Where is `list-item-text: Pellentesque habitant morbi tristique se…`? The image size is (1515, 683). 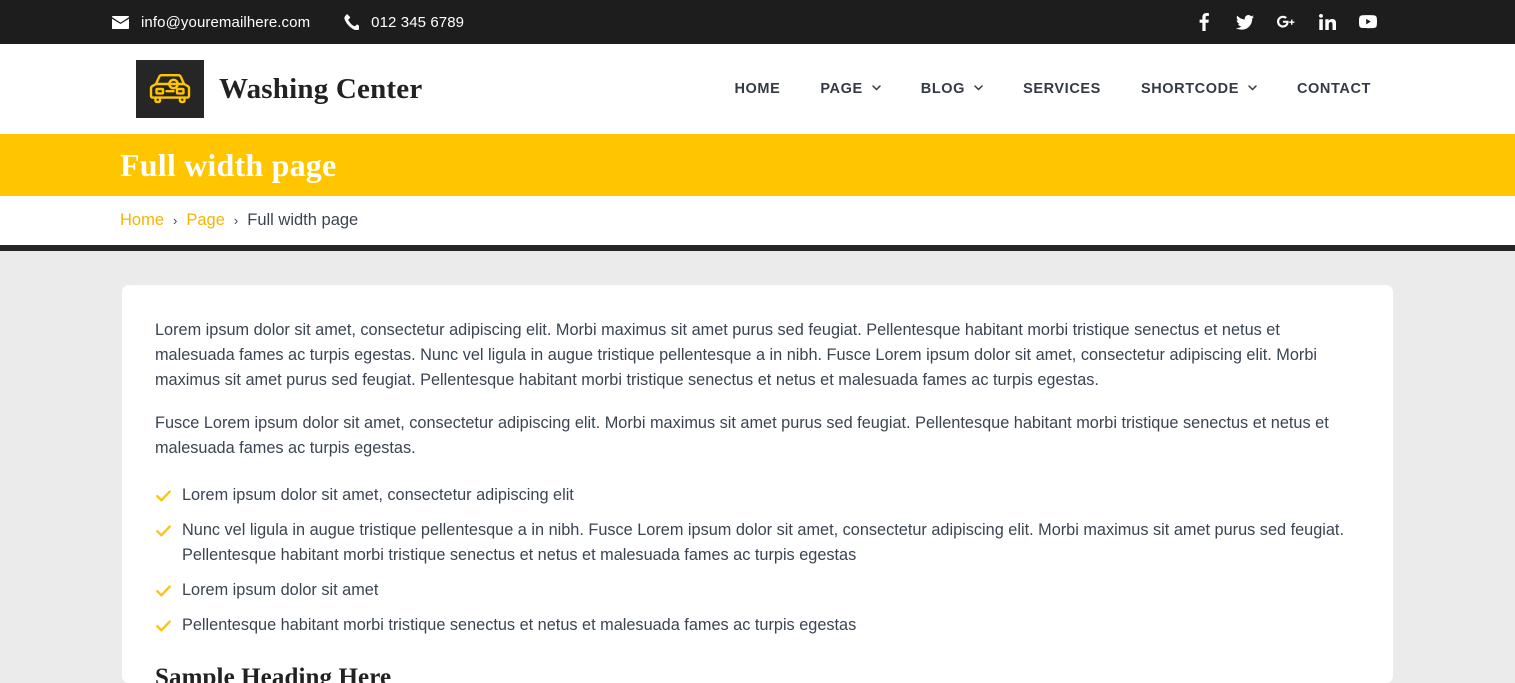 list-item-text: Pellentesque habitant morbi tristique se… is located at coordinates (519, 625).